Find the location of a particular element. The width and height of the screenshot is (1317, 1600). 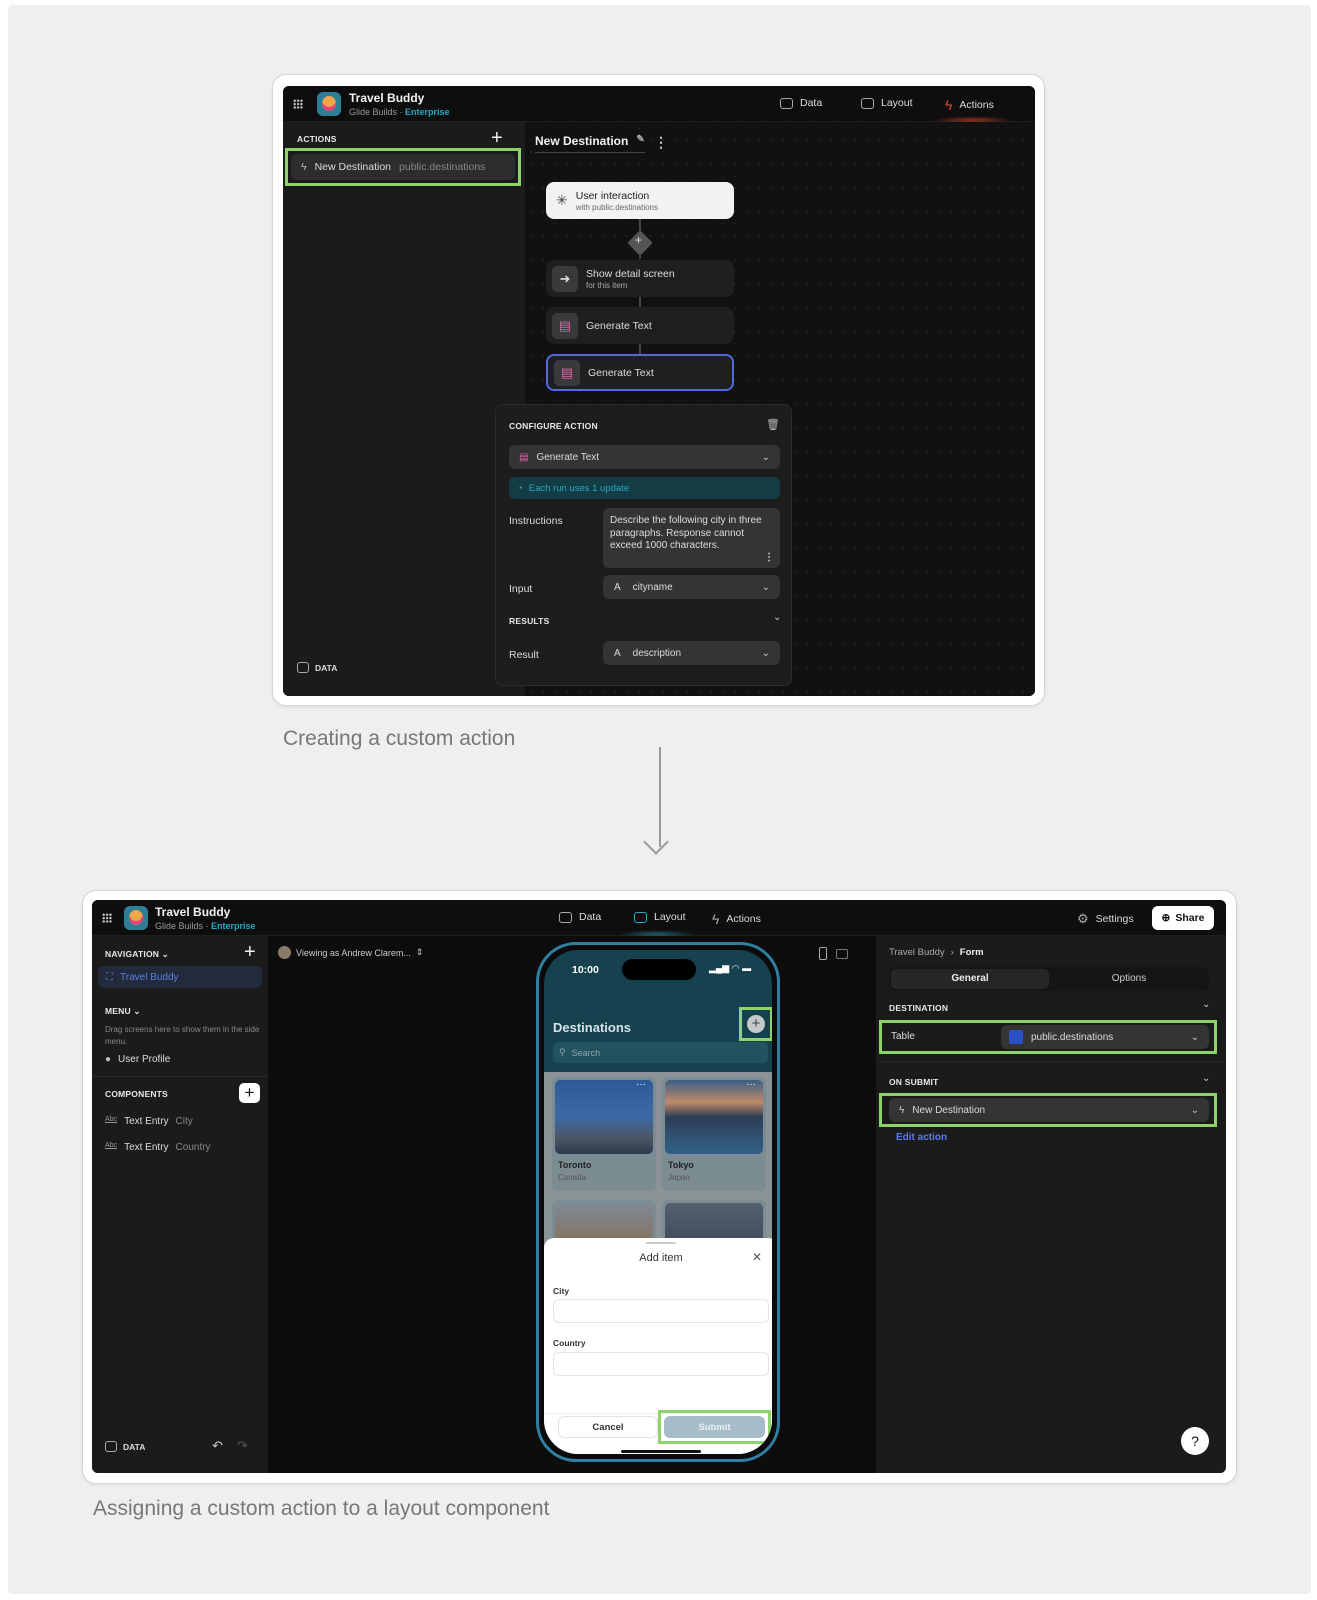

action-list-item: ϟ New Destination public.destinations is located at coordinates (403, 167).